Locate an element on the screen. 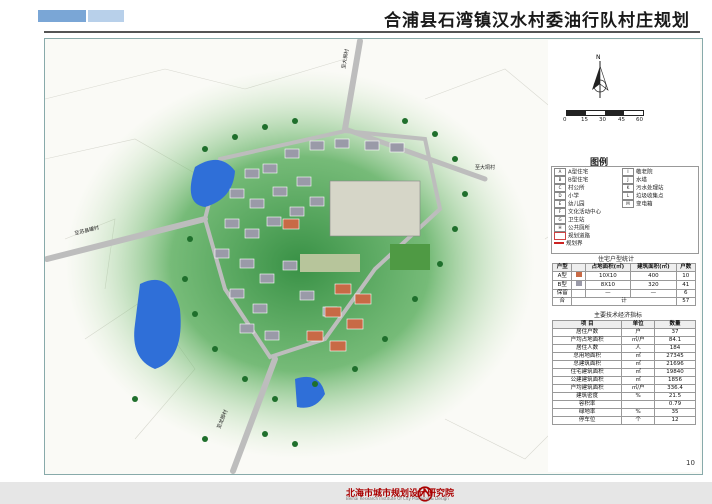 The image size is (712, 504). legend-item: M 变电箱 is located at coordinates (637, 204).